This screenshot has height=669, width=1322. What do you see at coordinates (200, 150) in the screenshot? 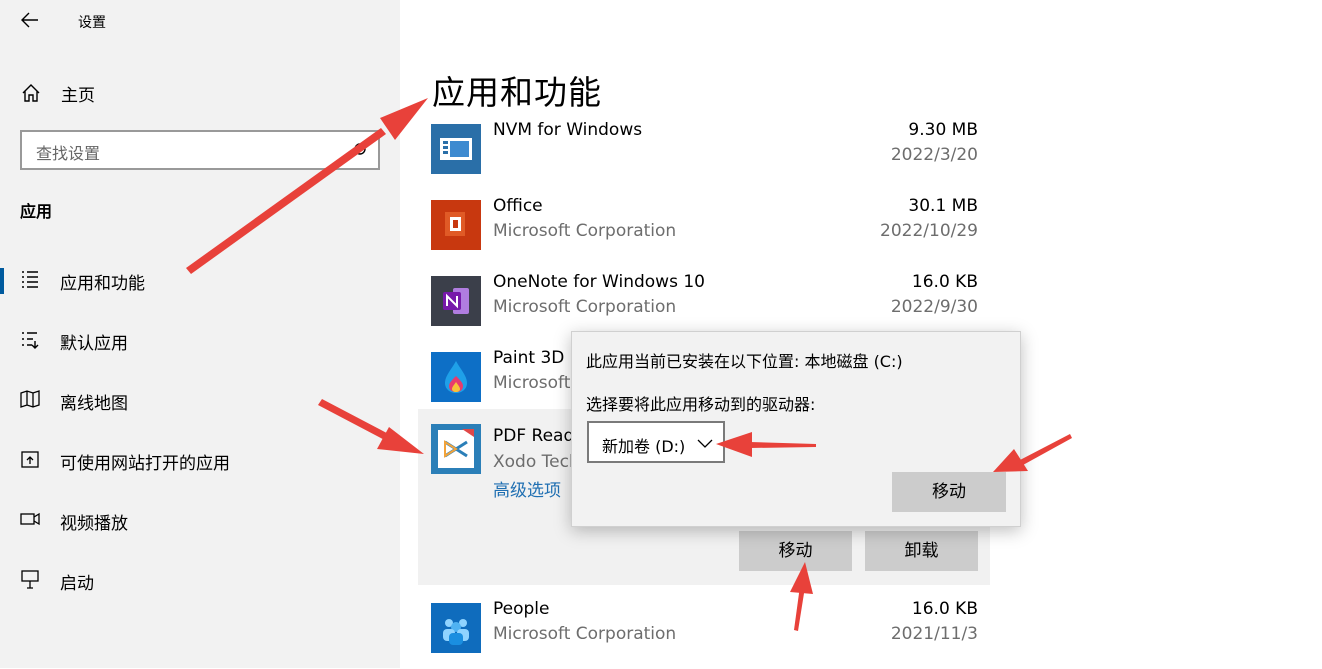
I see `search-settings-input: 查找设置` at bounding box center [200, 150].